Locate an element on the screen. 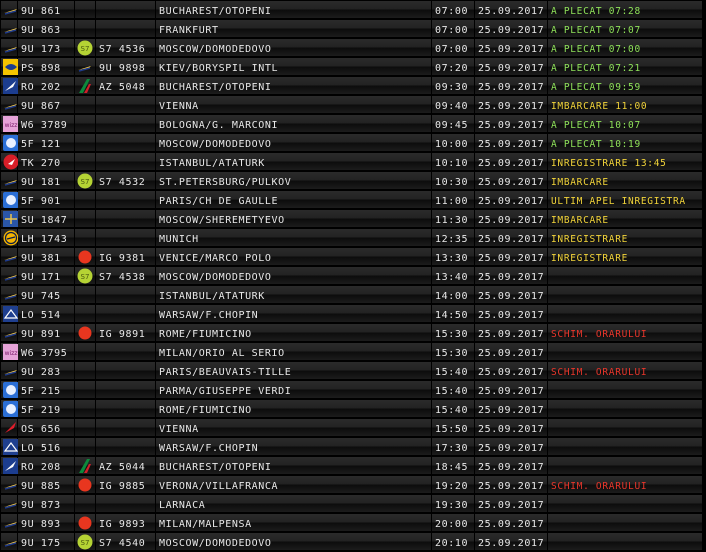  flight-status-text: A PLECAT 07:21 is located at coordinates (596, 68).